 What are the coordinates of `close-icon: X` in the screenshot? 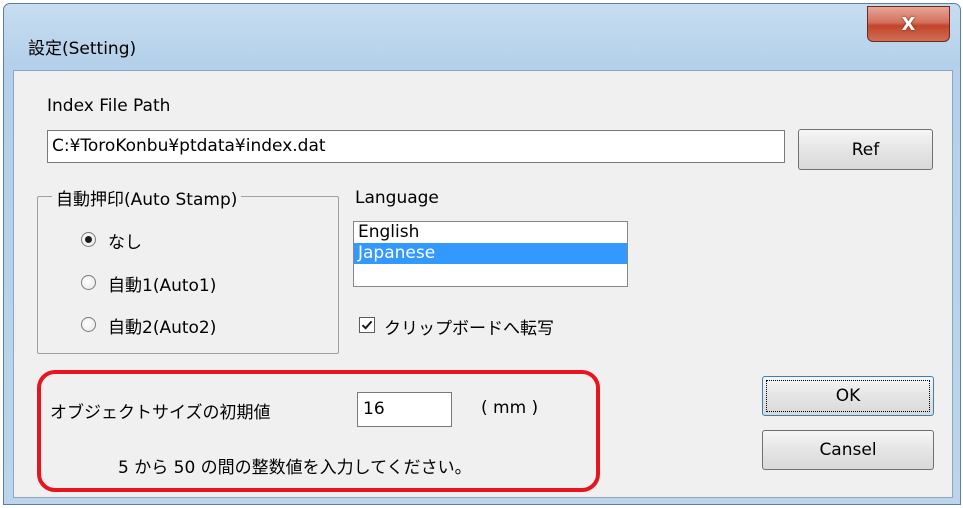 It's located at (908, 24).